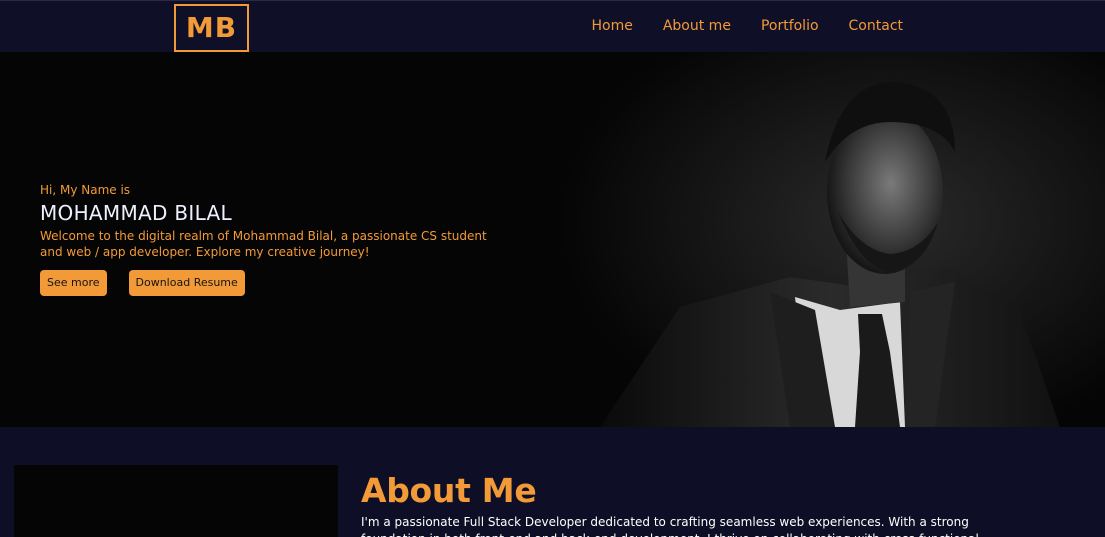  I want to click on nav-link-contact: Contact, so click(876, 26).